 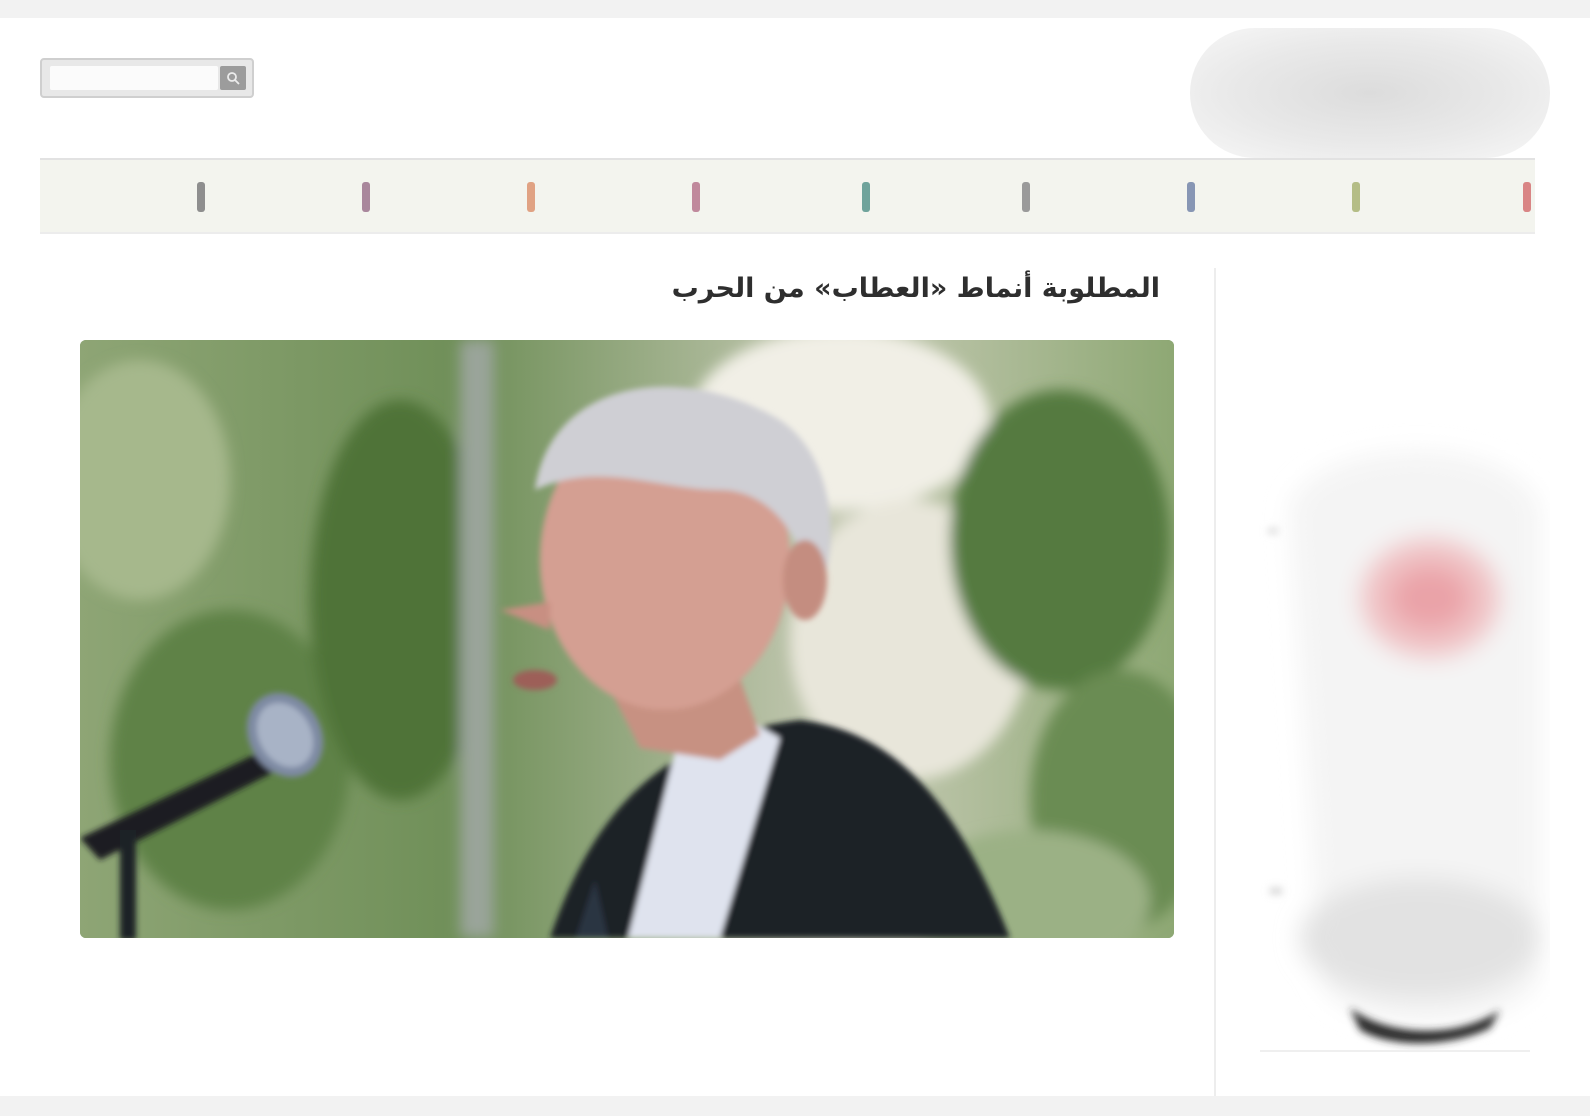 What do you see at coordinates (850, 293) in the screenshot?
I see `article-headline: المطلوبة أنماط «العطاب» من الحرب` at bounding box center [850, 293].